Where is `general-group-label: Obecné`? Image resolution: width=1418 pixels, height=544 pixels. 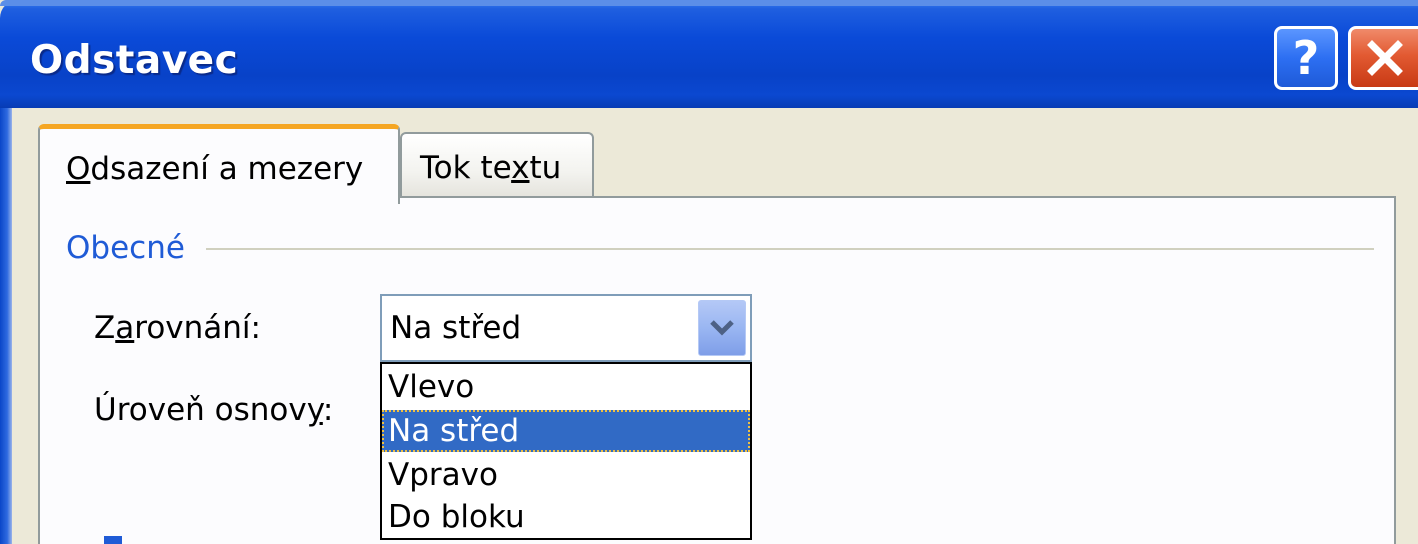
general-group-label: Obecné is located at coordinates (125, 248).